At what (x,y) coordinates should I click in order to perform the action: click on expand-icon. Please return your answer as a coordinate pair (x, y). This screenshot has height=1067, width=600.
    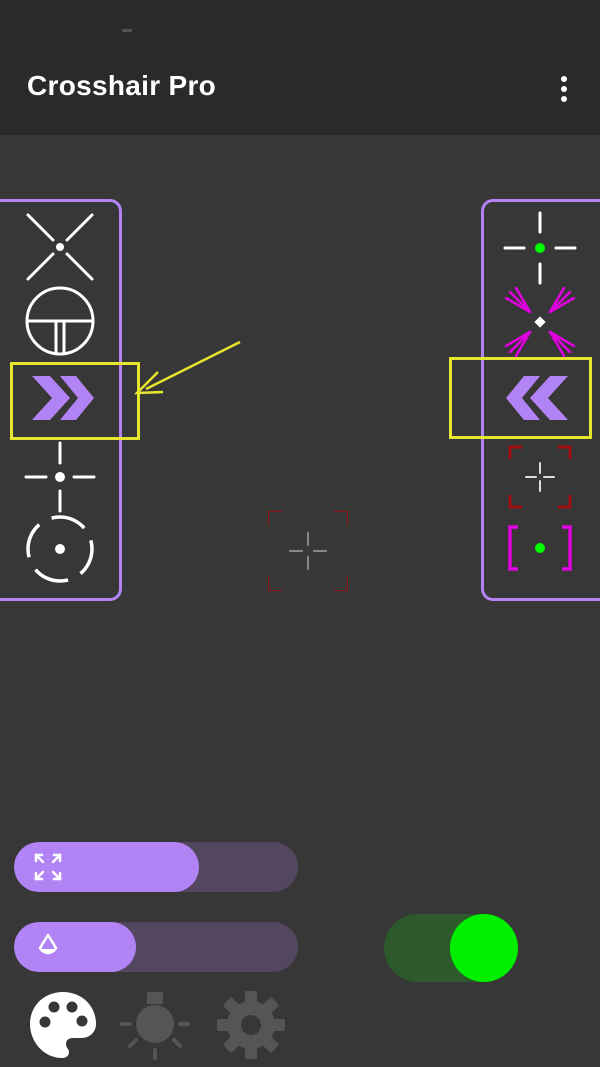
    Looking at the image, I should click on (48, 867).